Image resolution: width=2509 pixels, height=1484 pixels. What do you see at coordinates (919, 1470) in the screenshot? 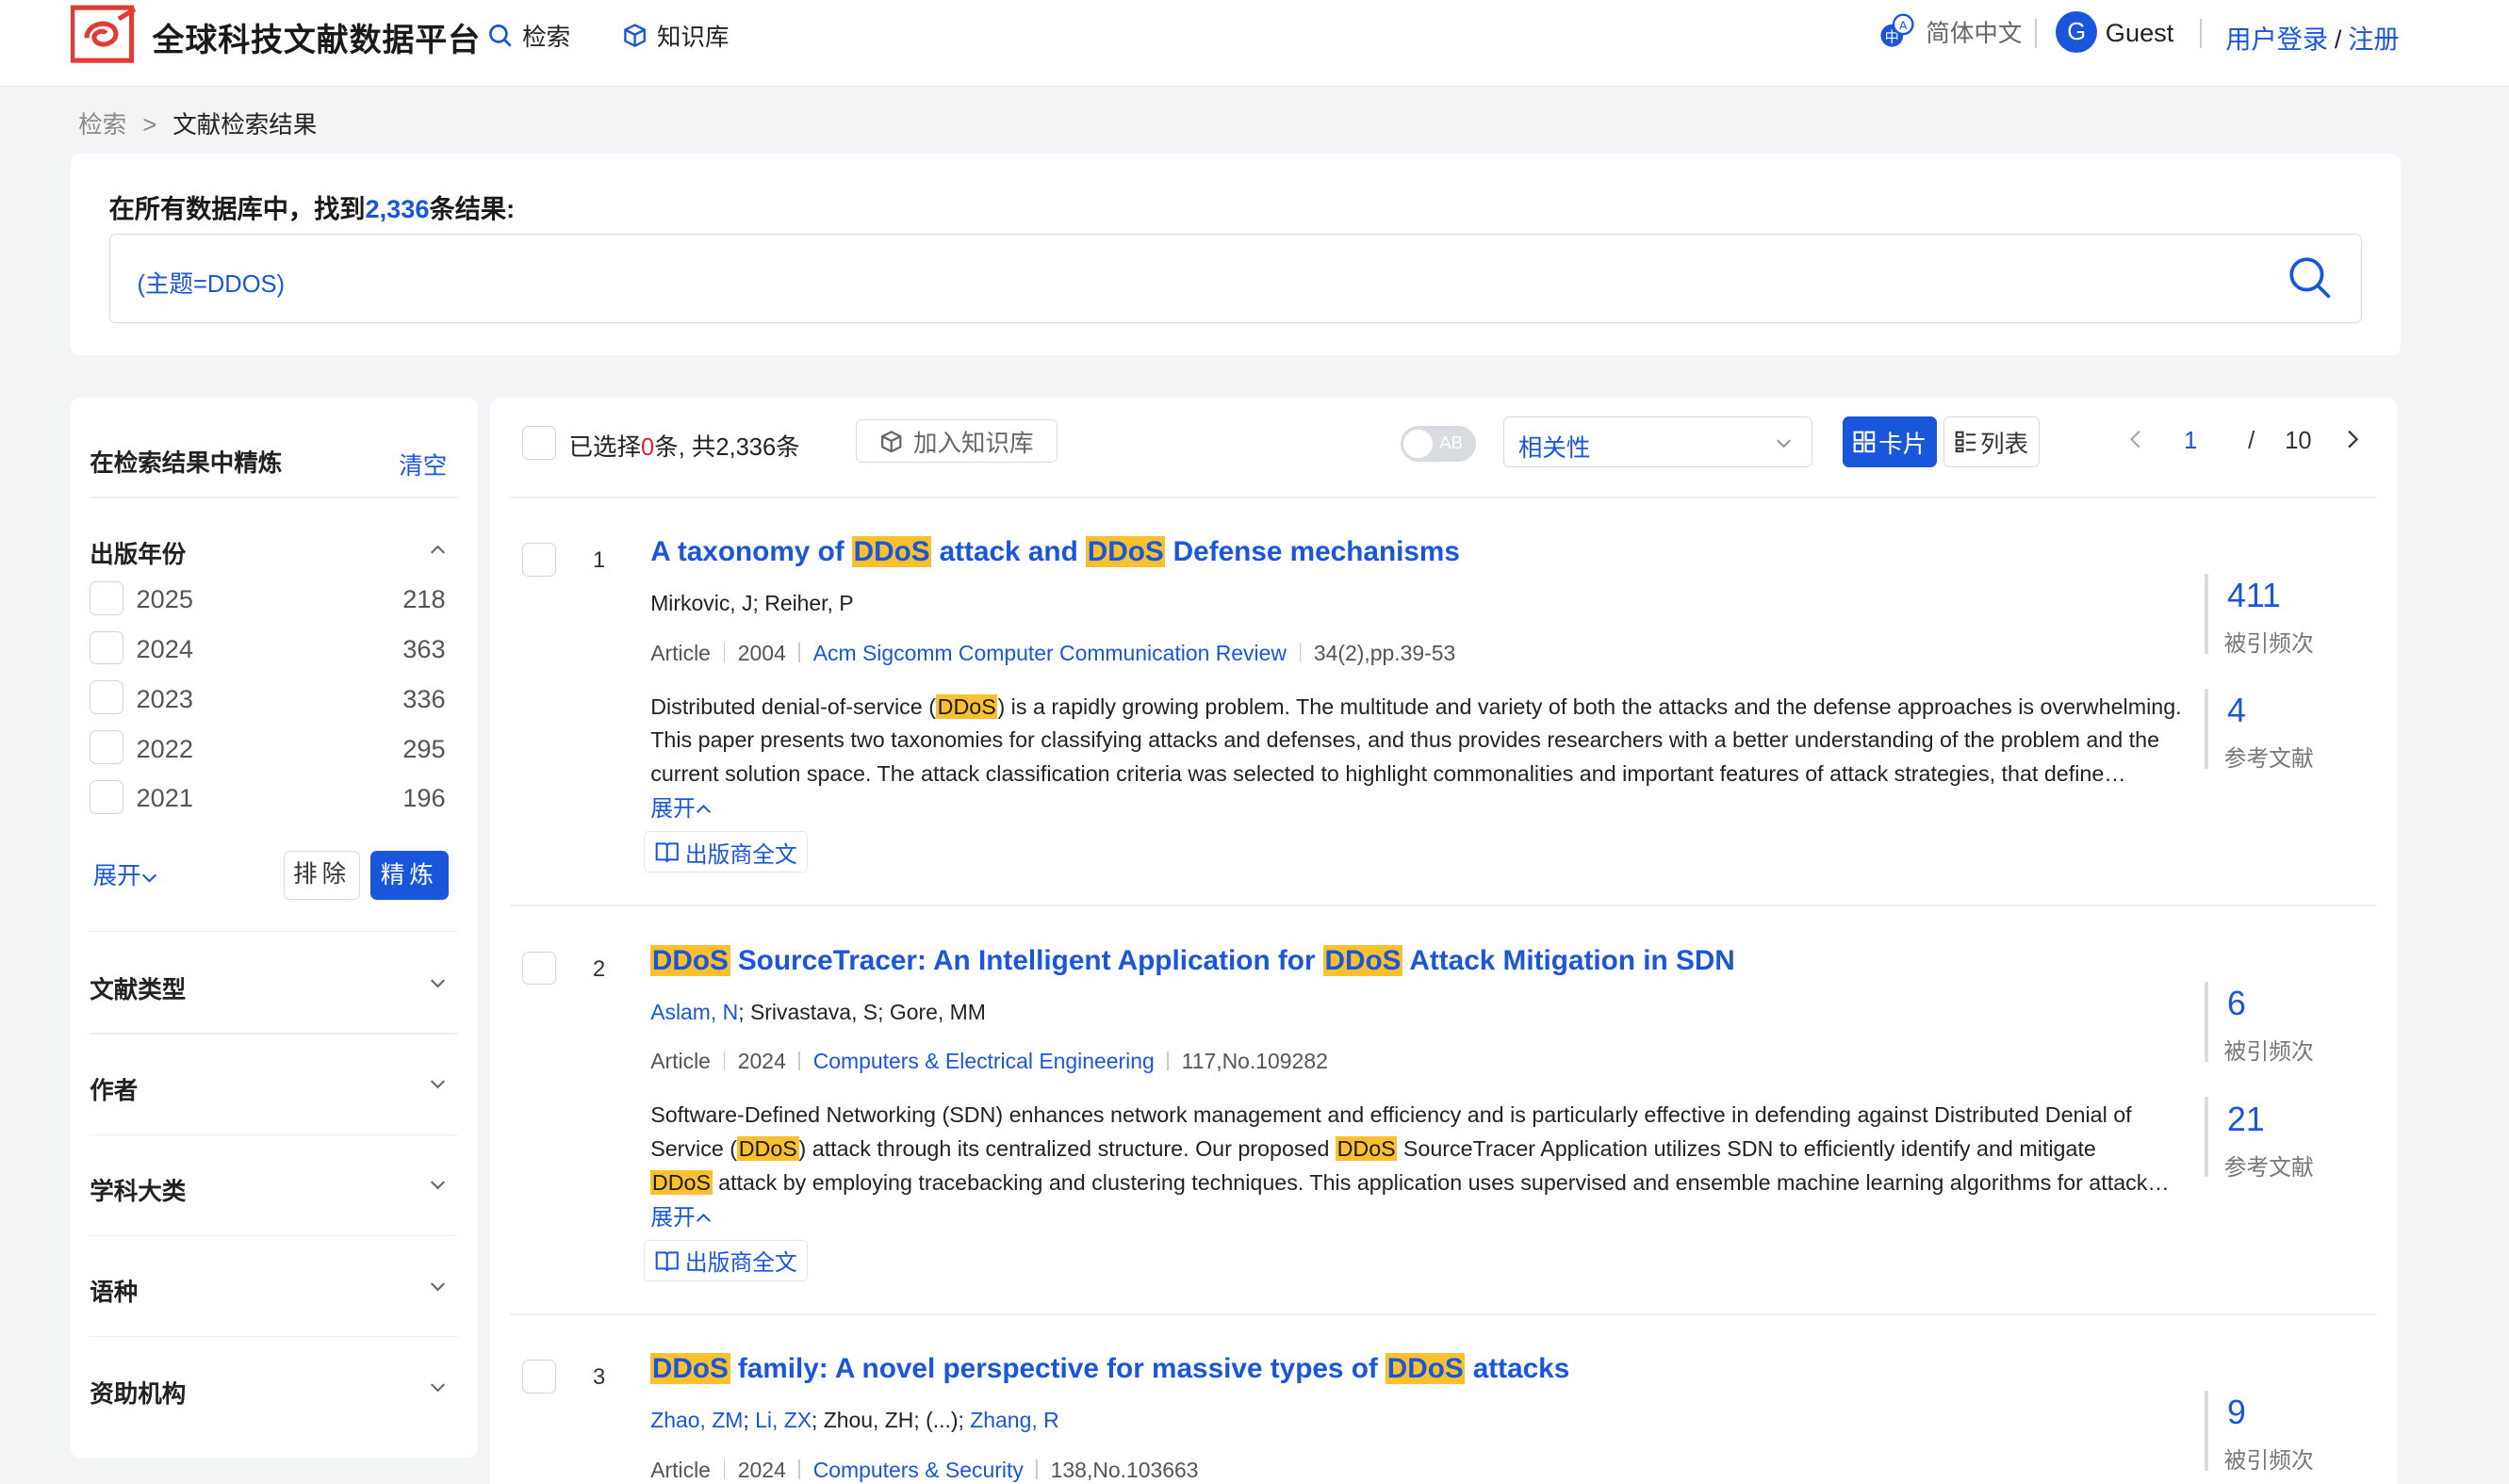
I see `journal-link: Computers & Security` at bounding box center [919, 1470].